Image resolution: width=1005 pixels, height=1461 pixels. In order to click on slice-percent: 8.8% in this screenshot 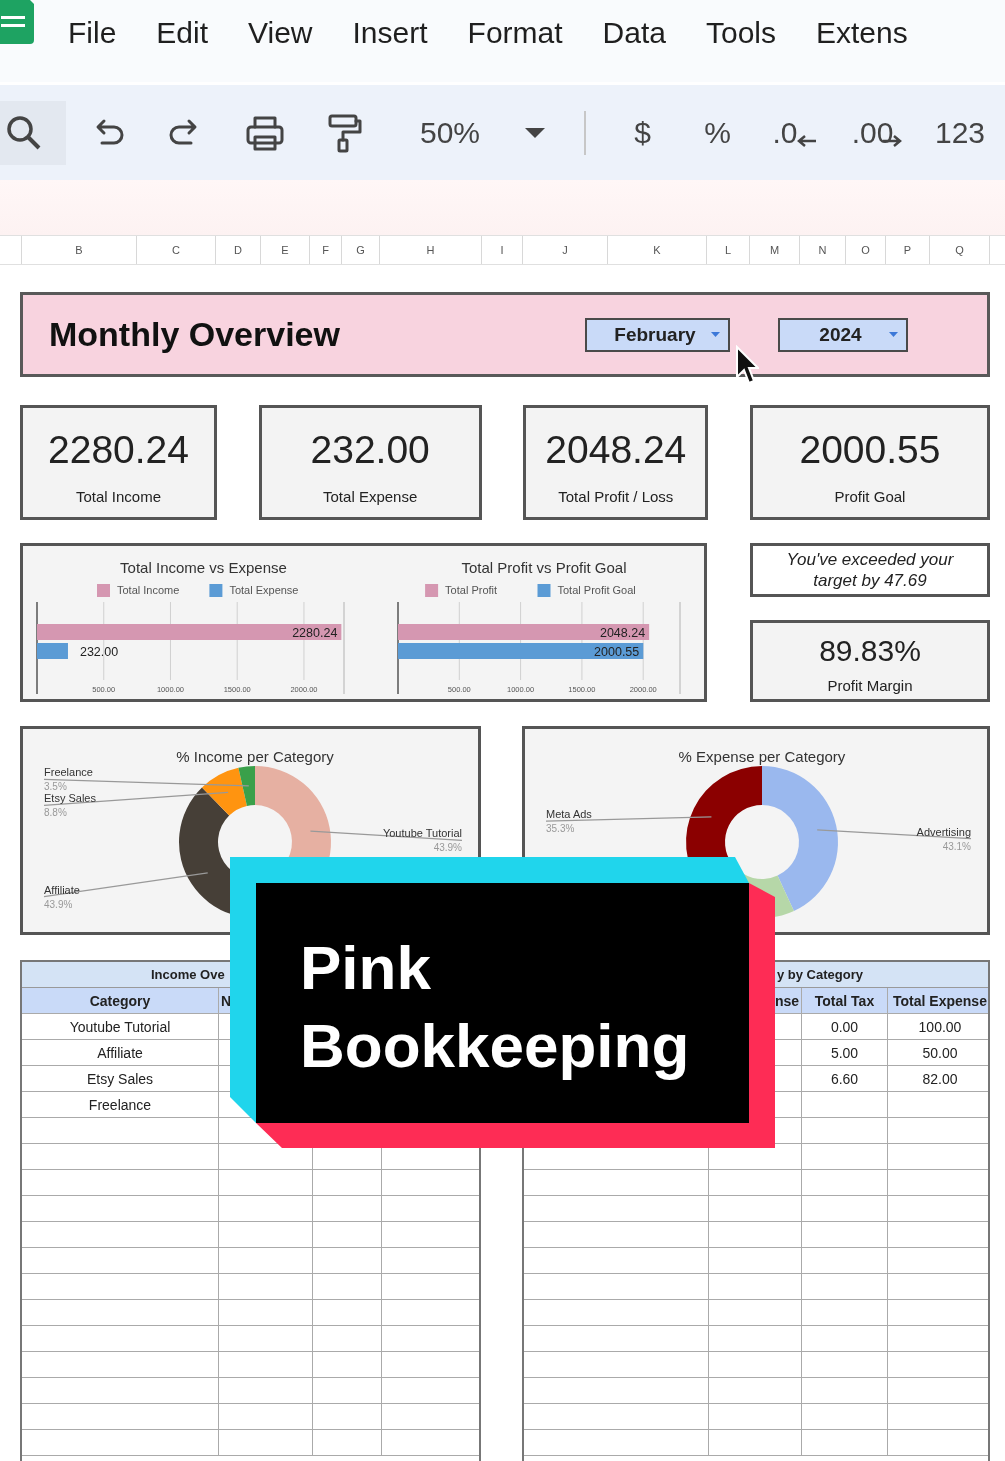, I will do `click(55, 813)`.